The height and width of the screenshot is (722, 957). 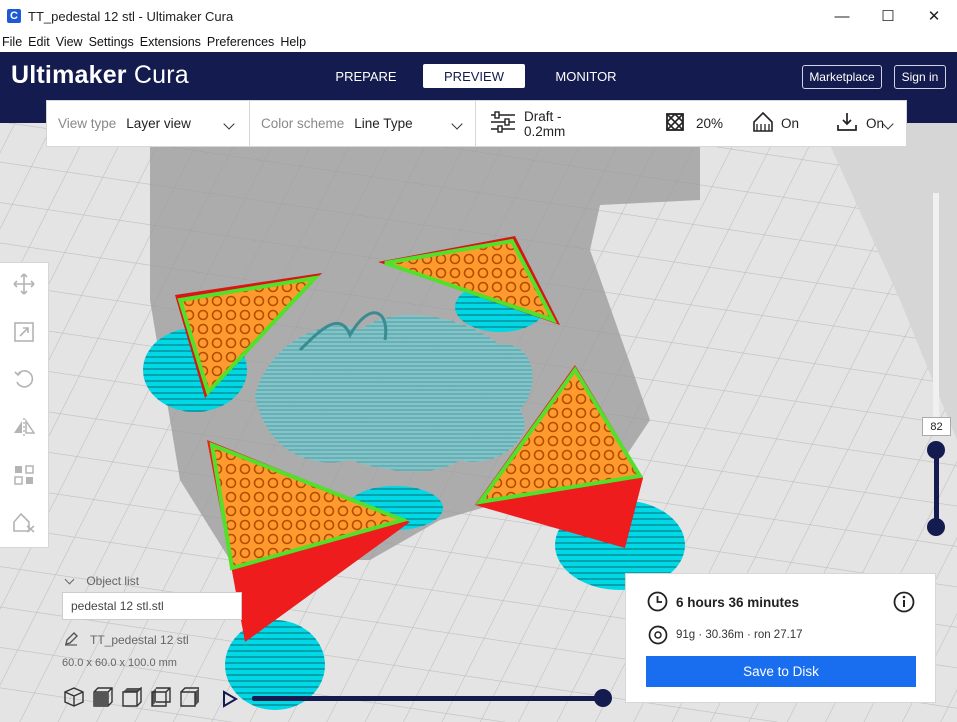 I want to click on camera-view-buttons, so click(x=132, y=699).